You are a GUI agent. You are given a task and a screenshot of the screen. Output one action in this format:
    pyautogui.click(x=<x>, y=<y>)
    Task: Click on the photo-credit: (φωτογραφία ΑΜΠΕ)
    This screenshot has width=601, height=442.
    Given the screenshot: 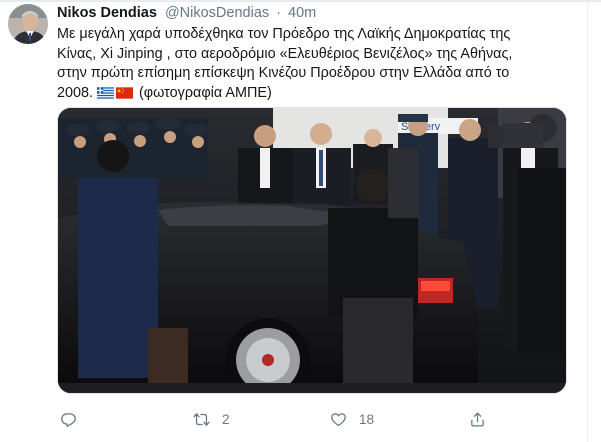 What is the action you would take?
    pyautogui.click(x=205, y=92)
    